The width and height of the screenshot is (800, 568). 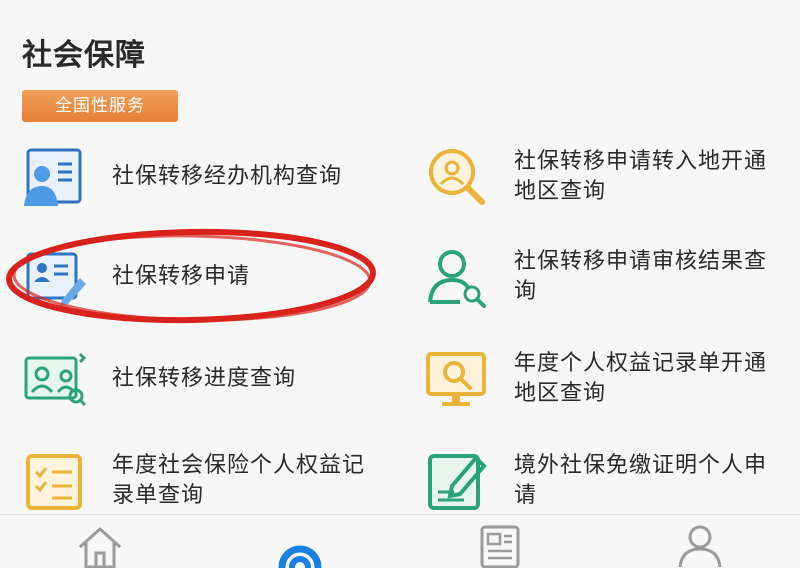 I want to click on service-item-review-result-query: 社保转移申请审核结果查询, so click(x=612, y=277).